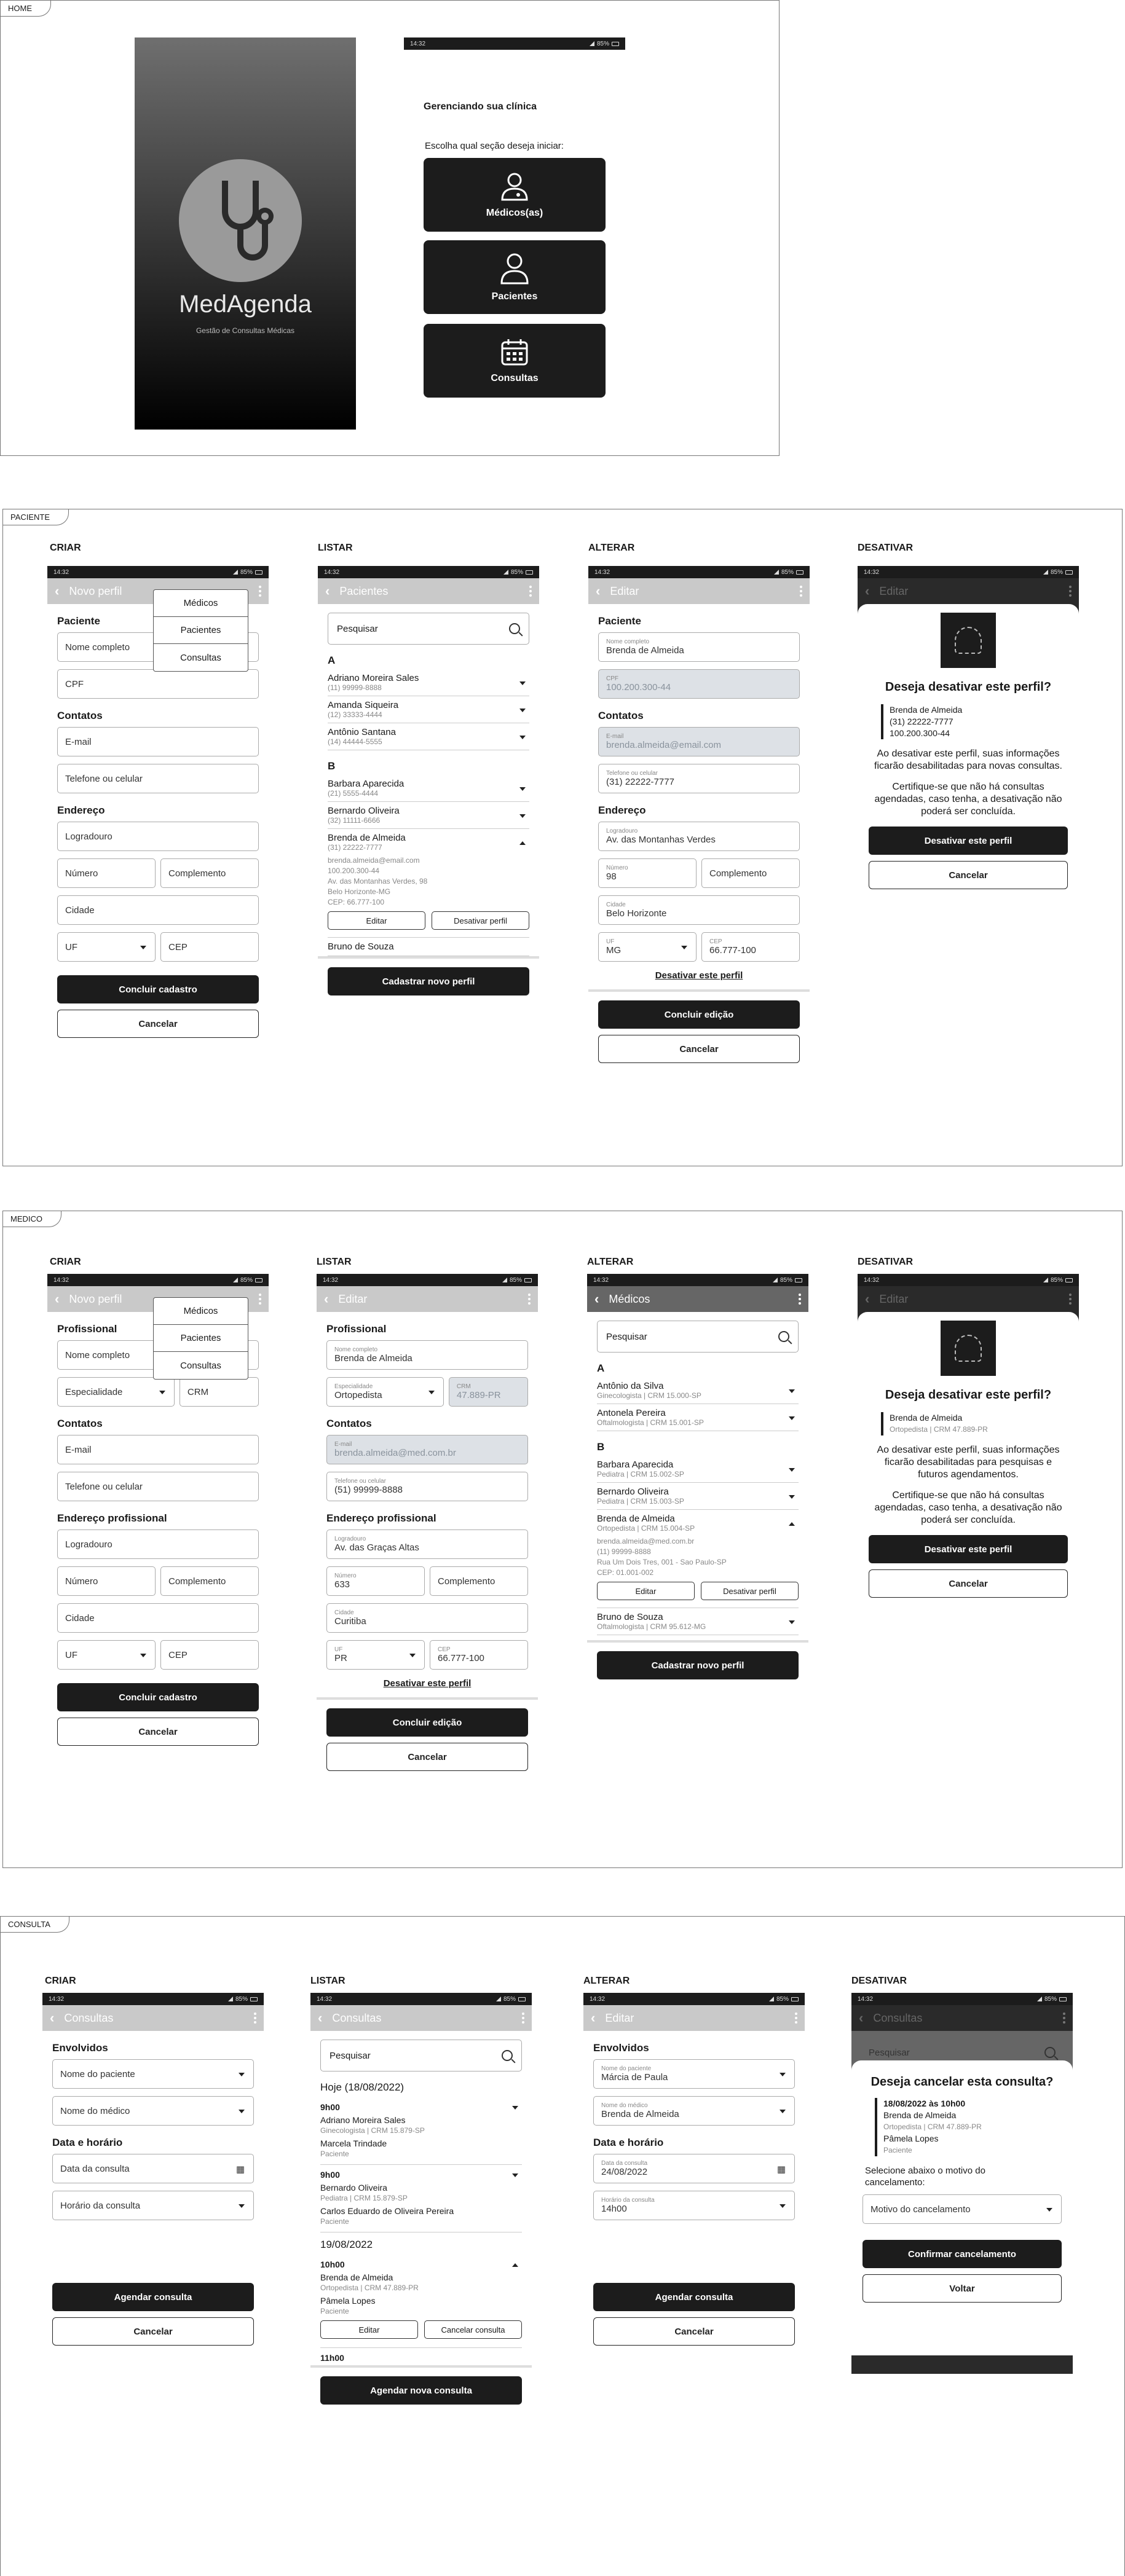 The image size is (1125, 2576). Describe the element at coordinates (428, 709) in the screenshot. I see `list-item: Amanda Siqueira (12) 33333-4444` at that location.